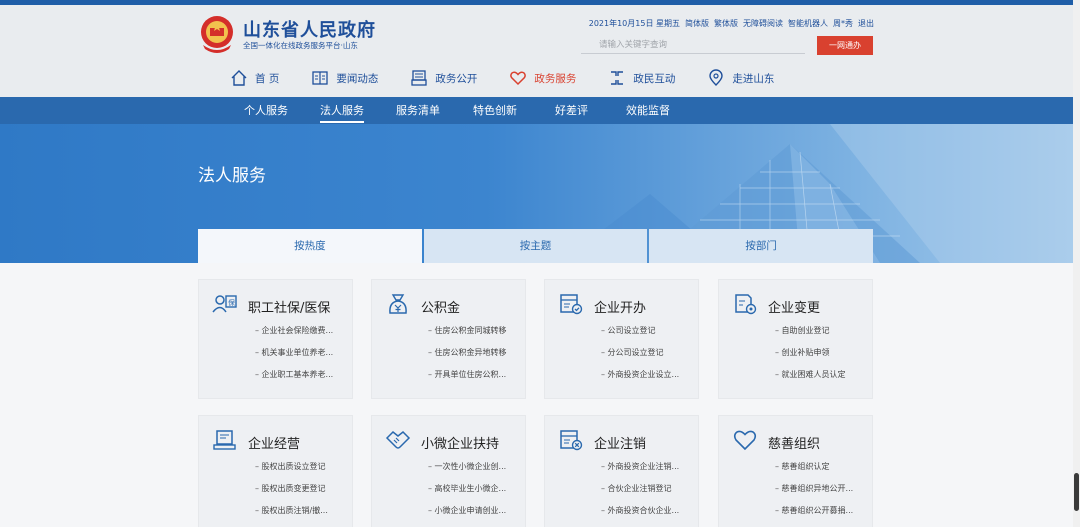 This screenshot has height=527, width=1080. What do you see at coordinates (398, 439) in the screenshot?
I see `handshake-icon` at bounding box center [398, 439].